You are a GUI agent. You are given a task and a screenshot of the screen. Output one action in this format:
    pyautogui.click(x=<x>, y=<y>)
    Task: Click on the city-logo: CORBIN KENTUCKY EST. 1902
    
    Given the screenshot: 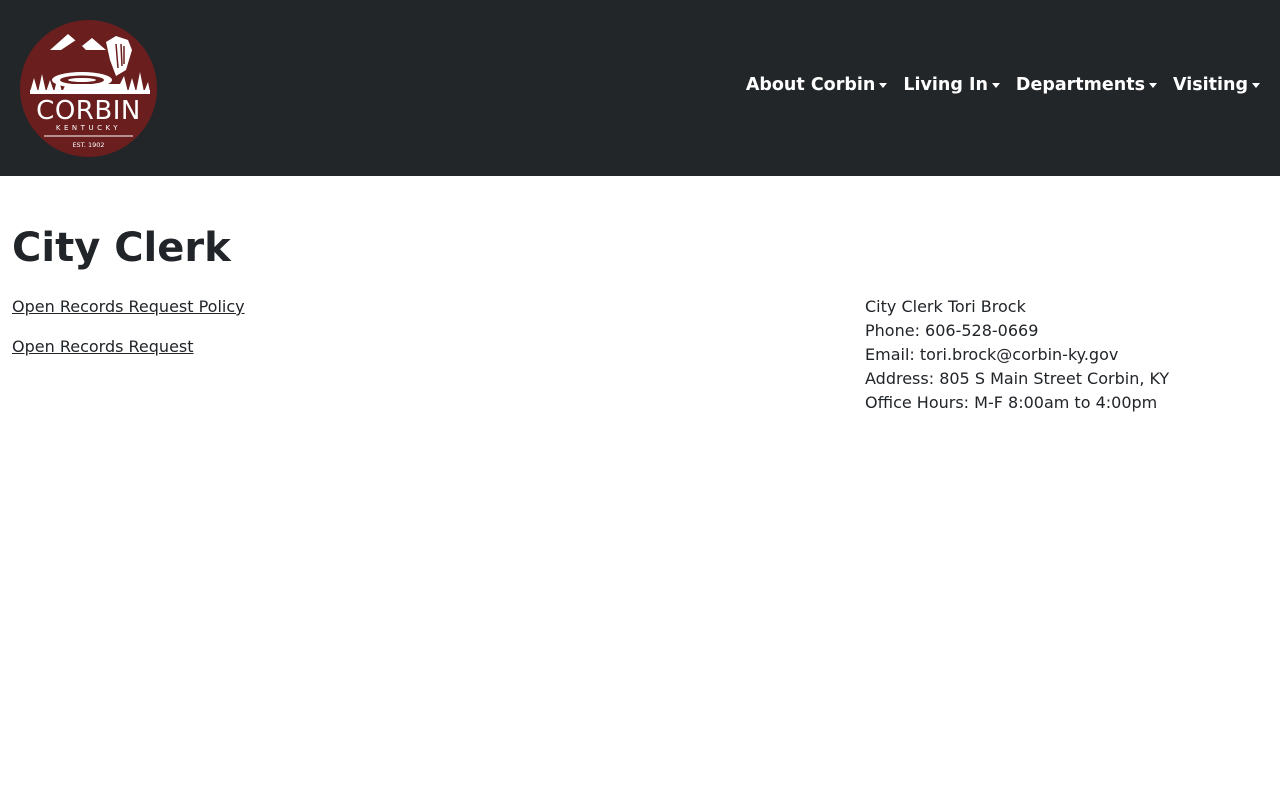 What is the action you would take?
    pyautogui.click(x=88, y=88)
    